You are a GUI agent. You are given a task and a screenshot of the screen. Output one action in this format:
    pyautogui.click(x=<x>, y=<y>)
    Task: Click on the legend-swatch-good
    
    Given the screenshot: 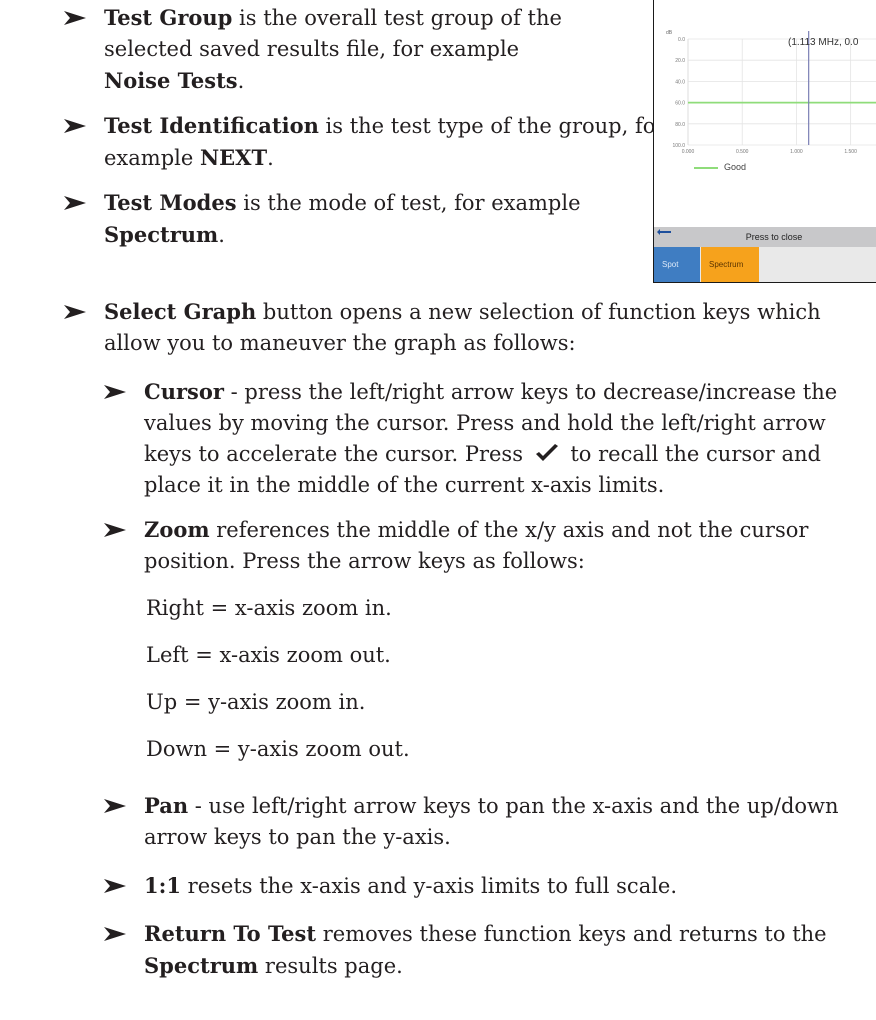 What is the action you would take?
    pyautogui.click(x=706, y=167)
    